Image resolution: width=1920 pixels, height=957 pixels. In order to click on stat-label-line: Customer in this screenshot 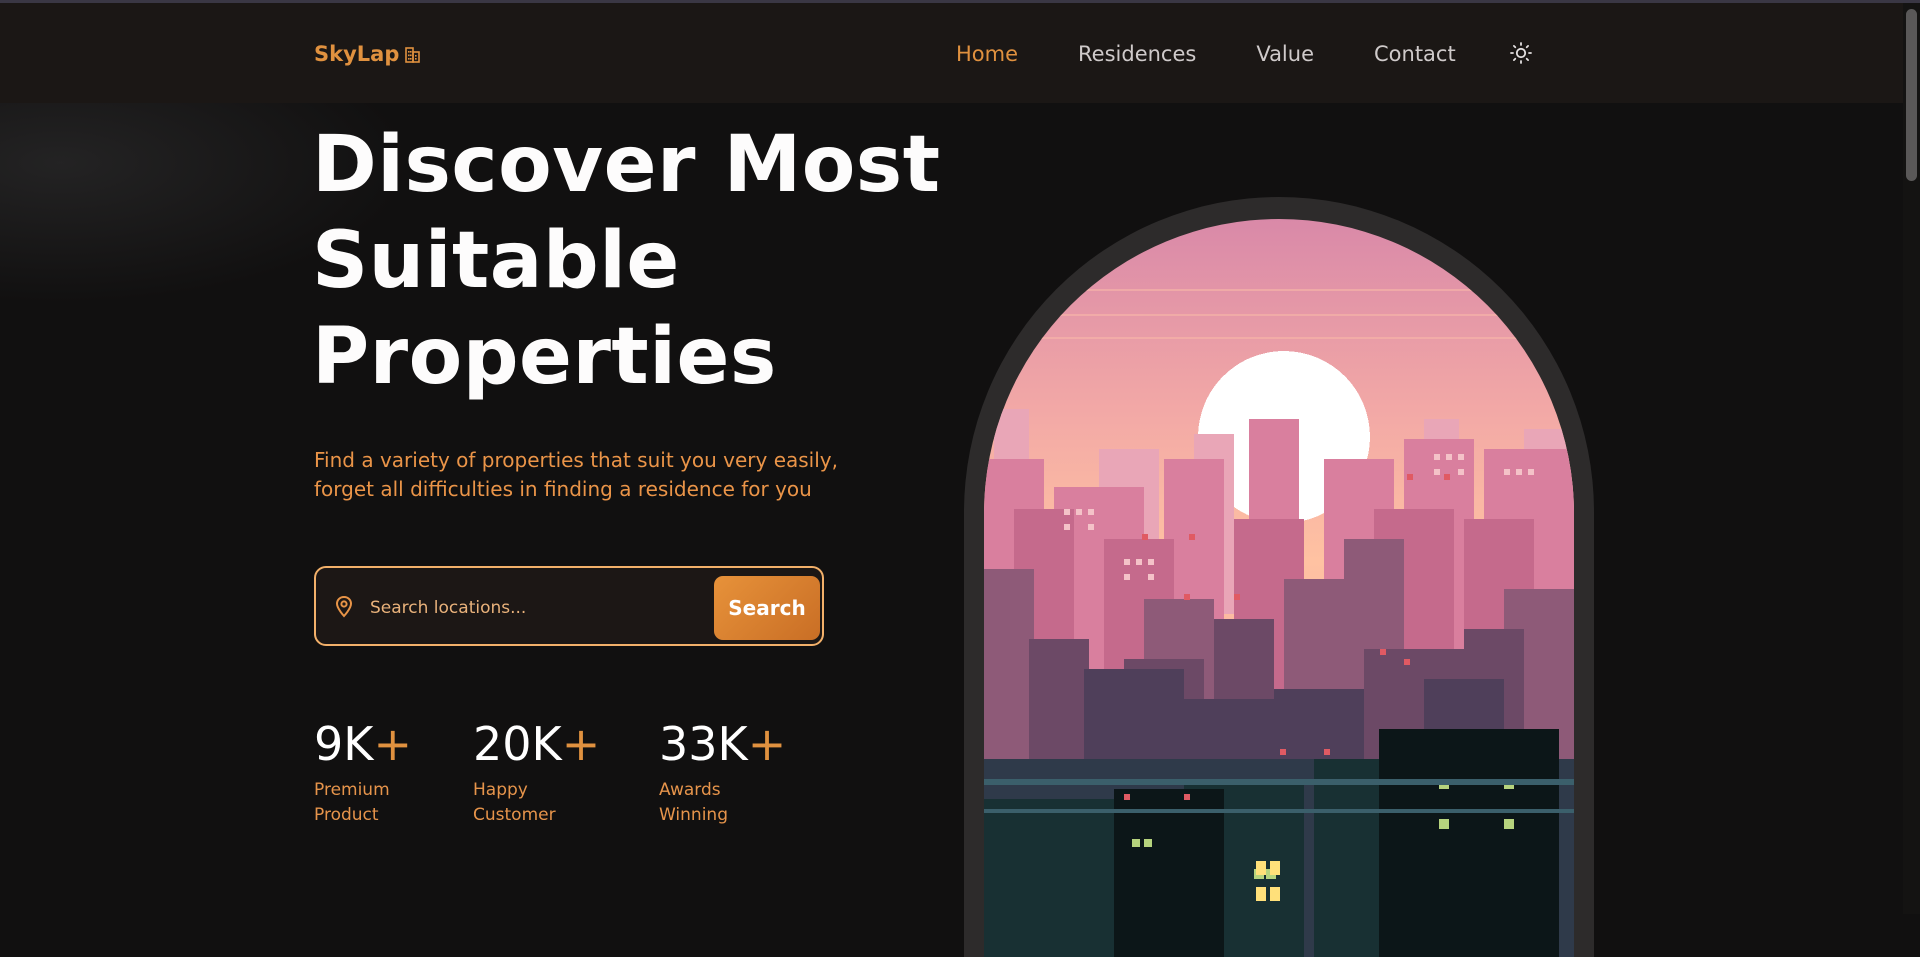, I will do `click(514, 815)`.